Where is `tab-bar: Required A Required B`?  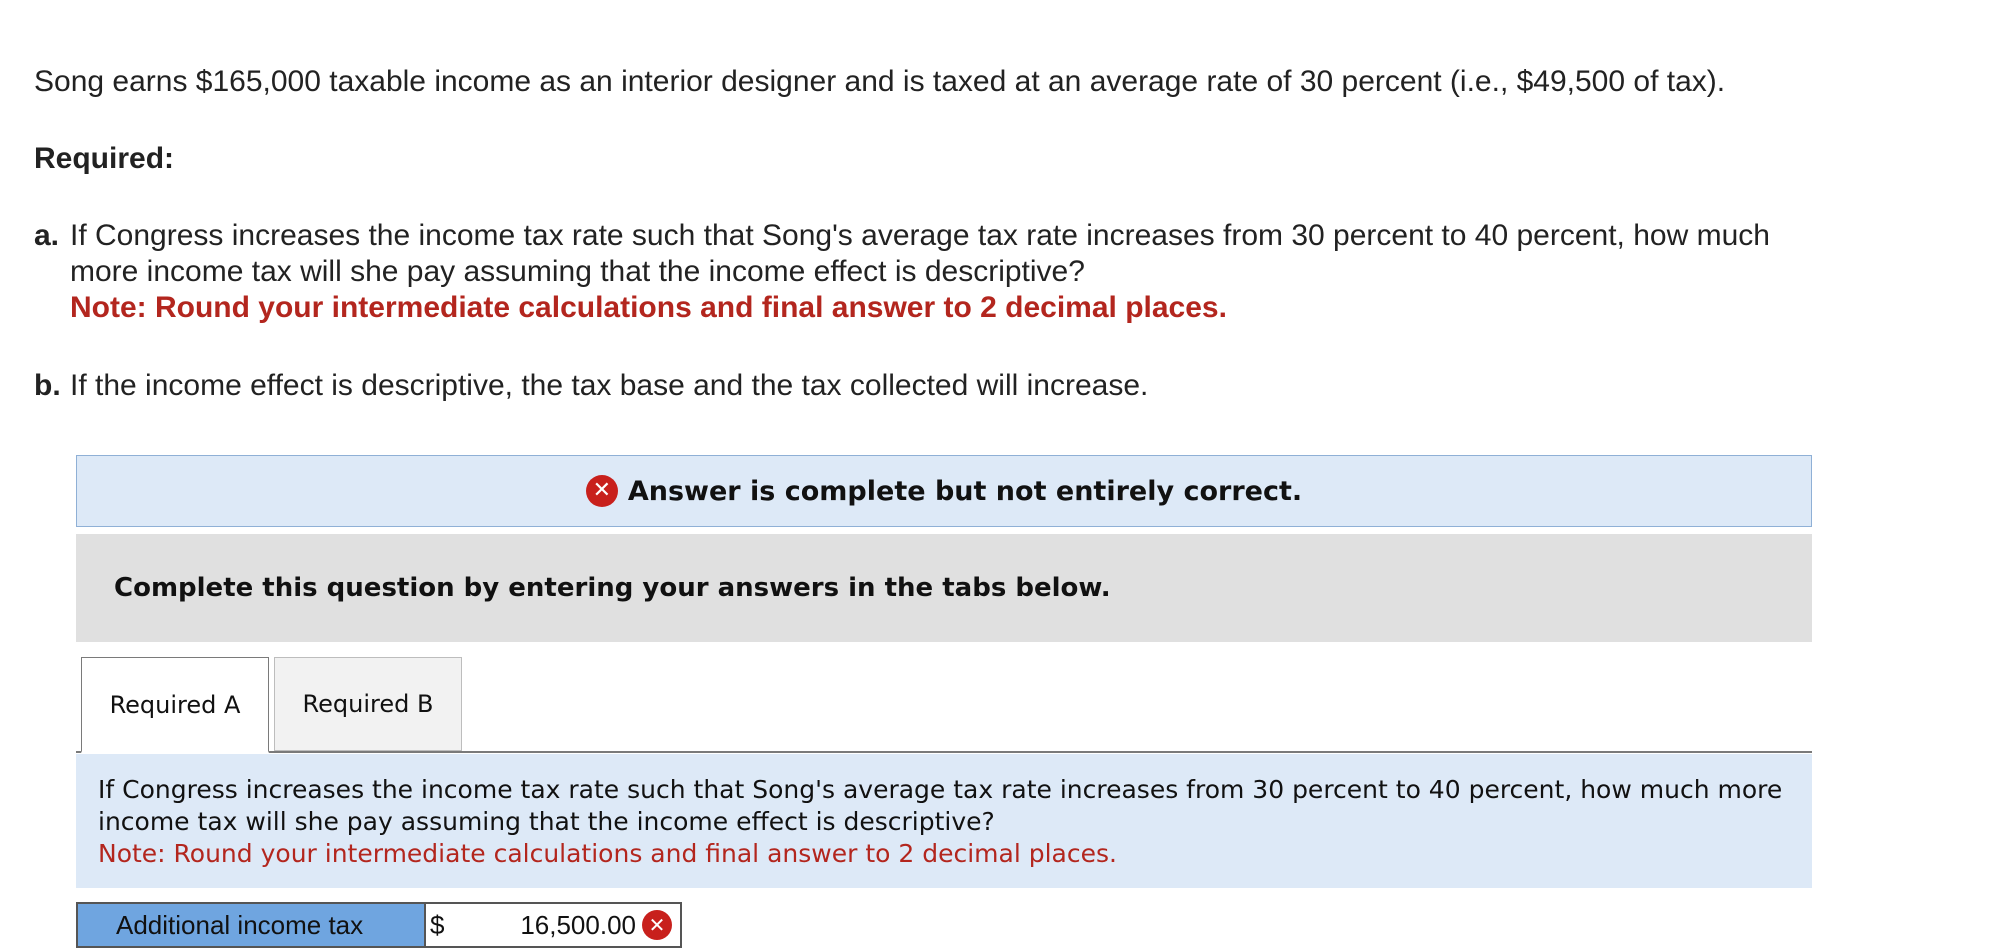 tab-bar: Required A Required B is located at coordinates (944, 705).